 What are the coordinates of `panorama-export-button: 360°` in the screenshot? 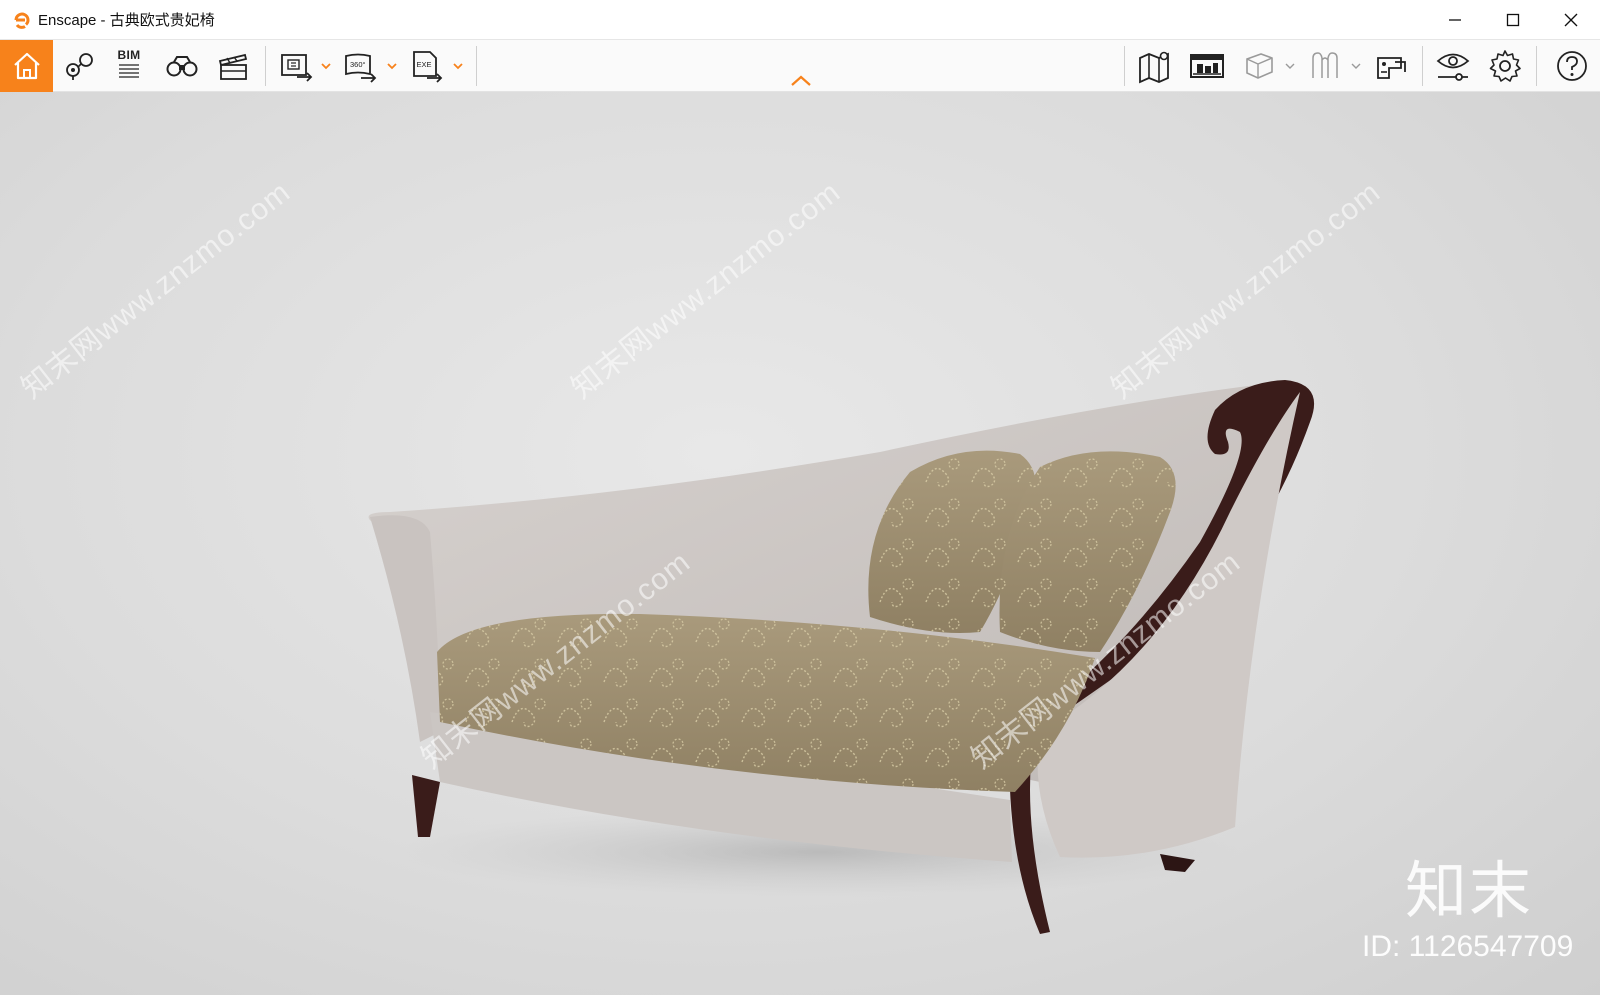 It's located at (361, 66).